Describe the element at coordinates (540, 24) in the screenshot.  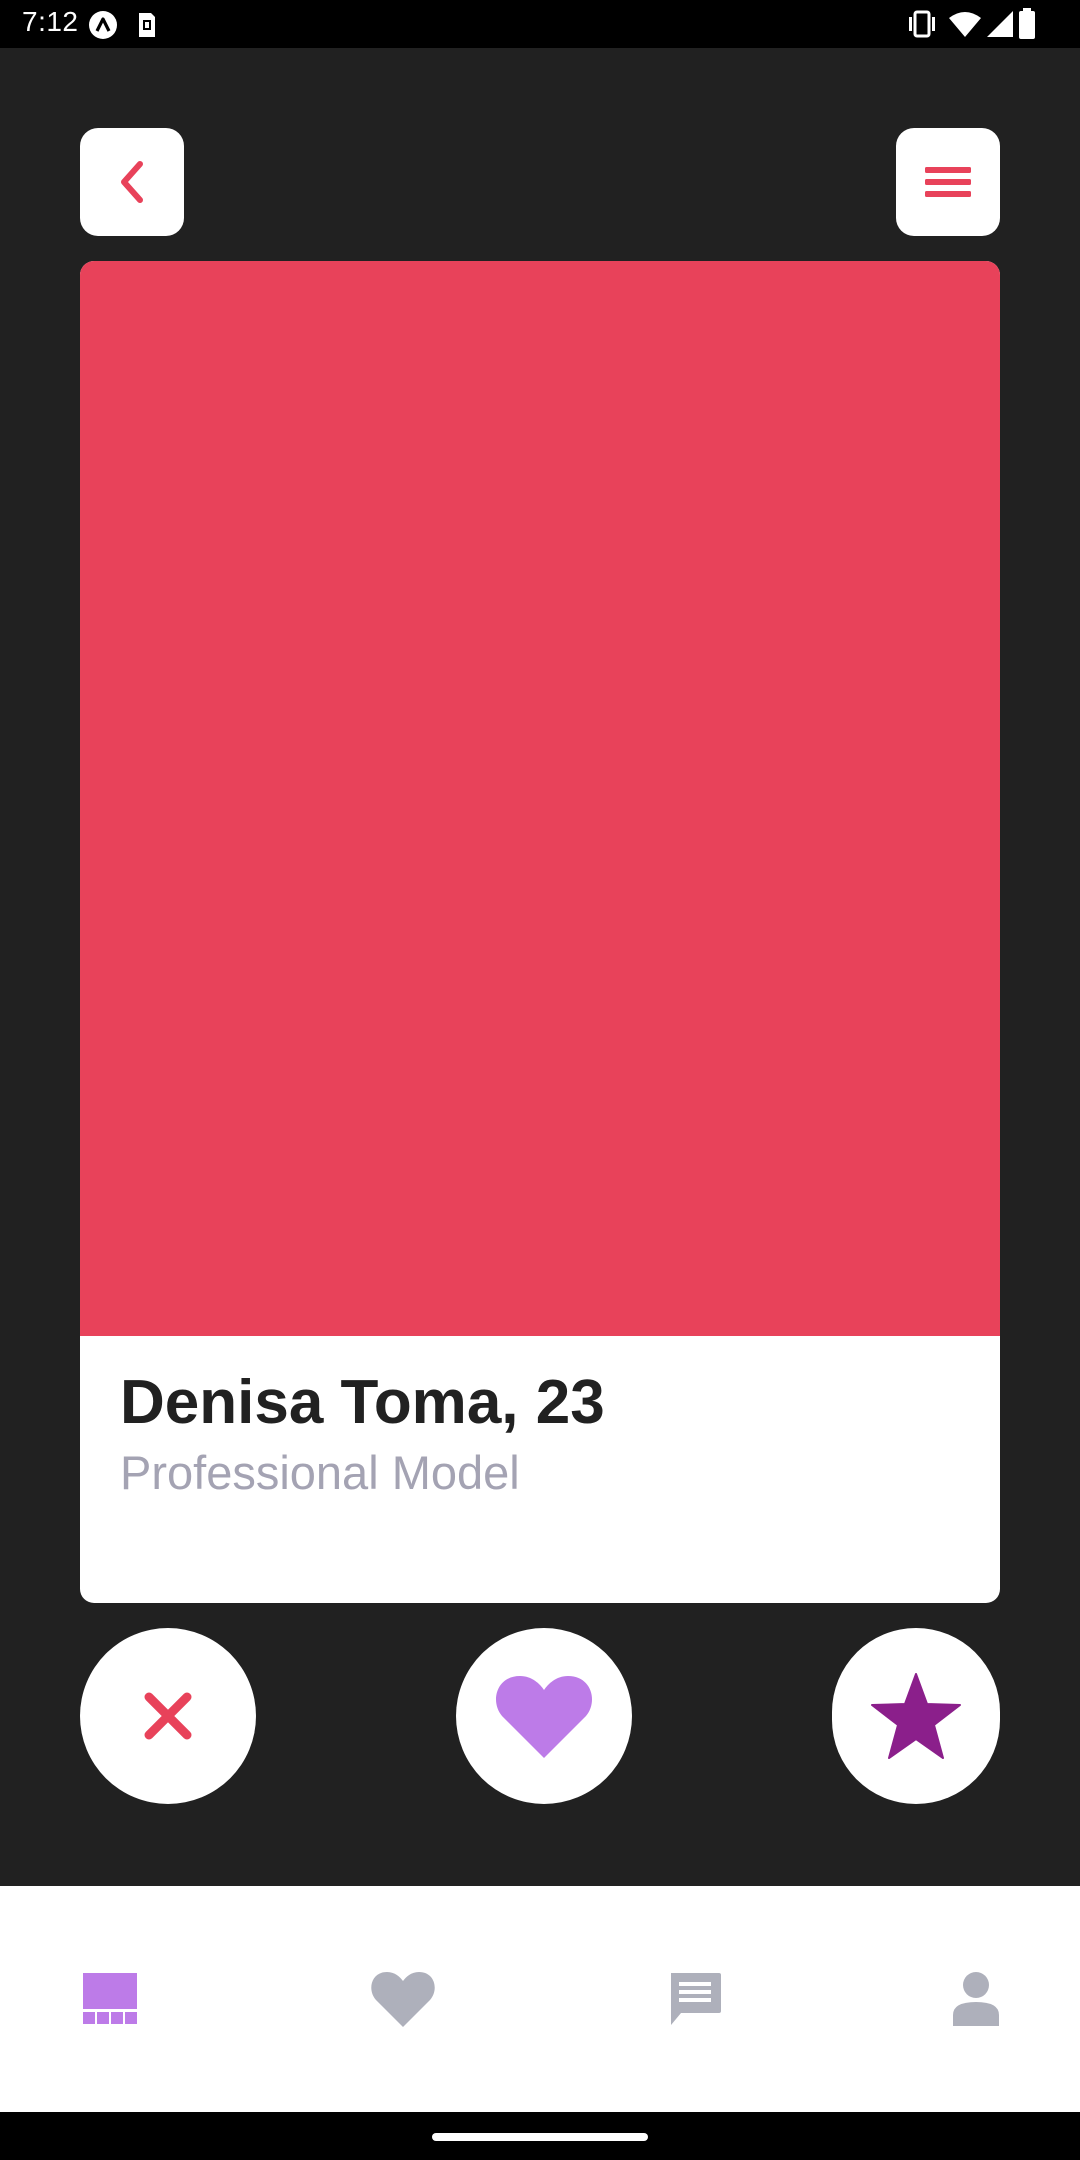
I see `status-bar: 7:12` at that location.